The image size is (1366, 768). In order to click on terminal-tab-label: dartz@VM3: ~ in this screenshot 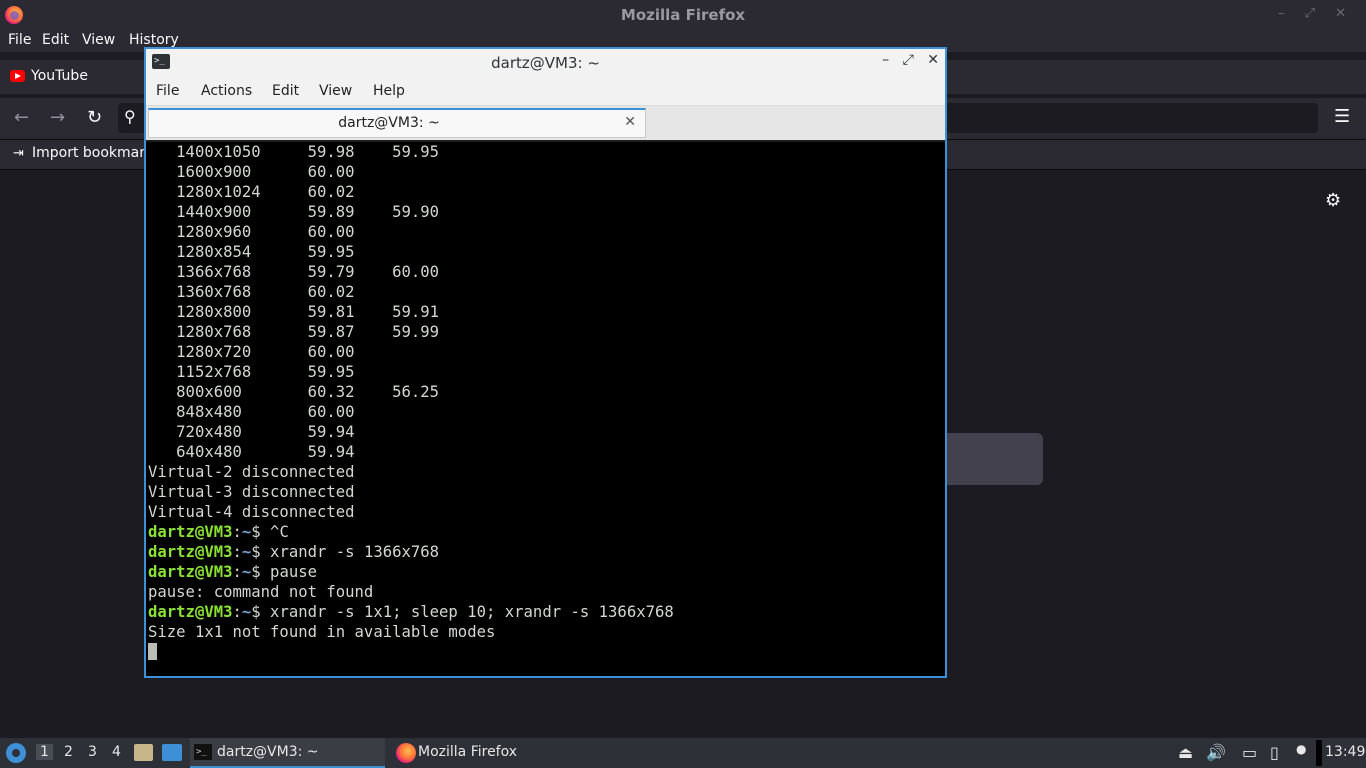, I will do `click(389, 123)`.